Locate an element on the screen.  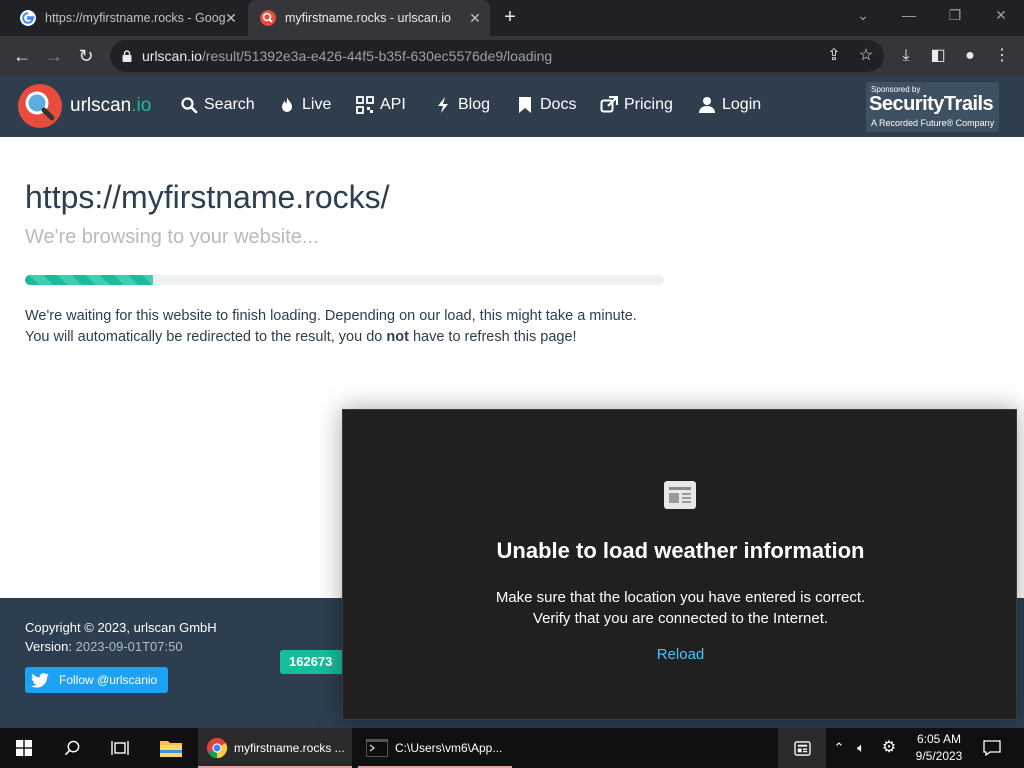
nav-api: API is located at coordinates (381, 105).